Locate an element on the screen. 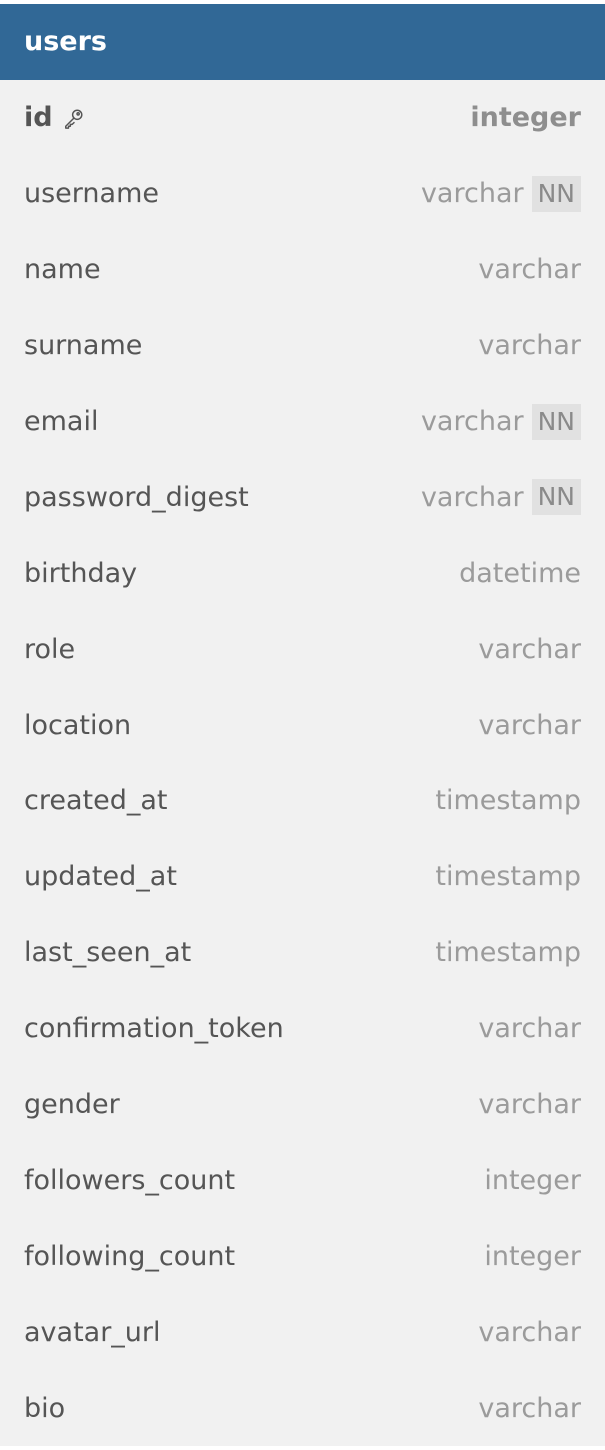 The image size is (605, 1450). column-name: confirmation_token is located at coordinates (154, 1028).